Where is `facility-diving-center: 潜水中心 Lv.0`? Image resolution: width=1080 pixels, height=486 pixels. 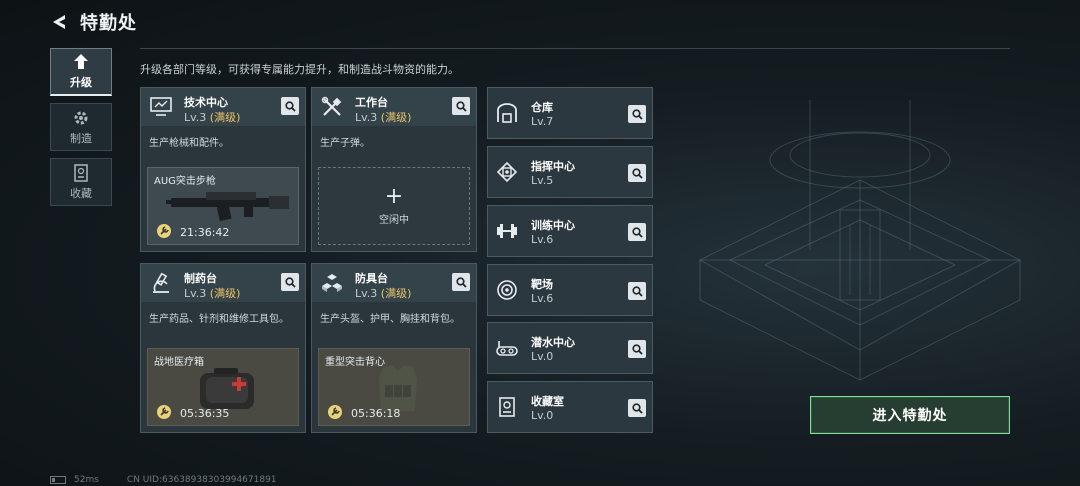 facility-diving-center: 潜水中心 Lv.0 is located at coordinates (570, 348).